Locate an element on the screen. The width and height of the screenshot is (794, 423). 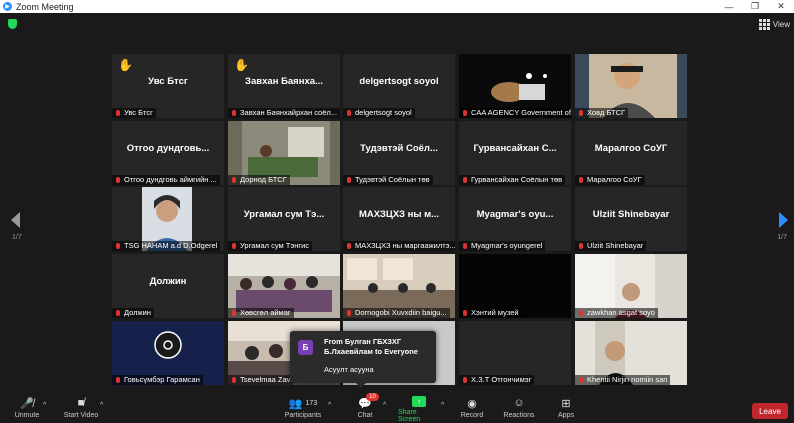
unmute-label: Unmute is located at coordinates (27, 415).